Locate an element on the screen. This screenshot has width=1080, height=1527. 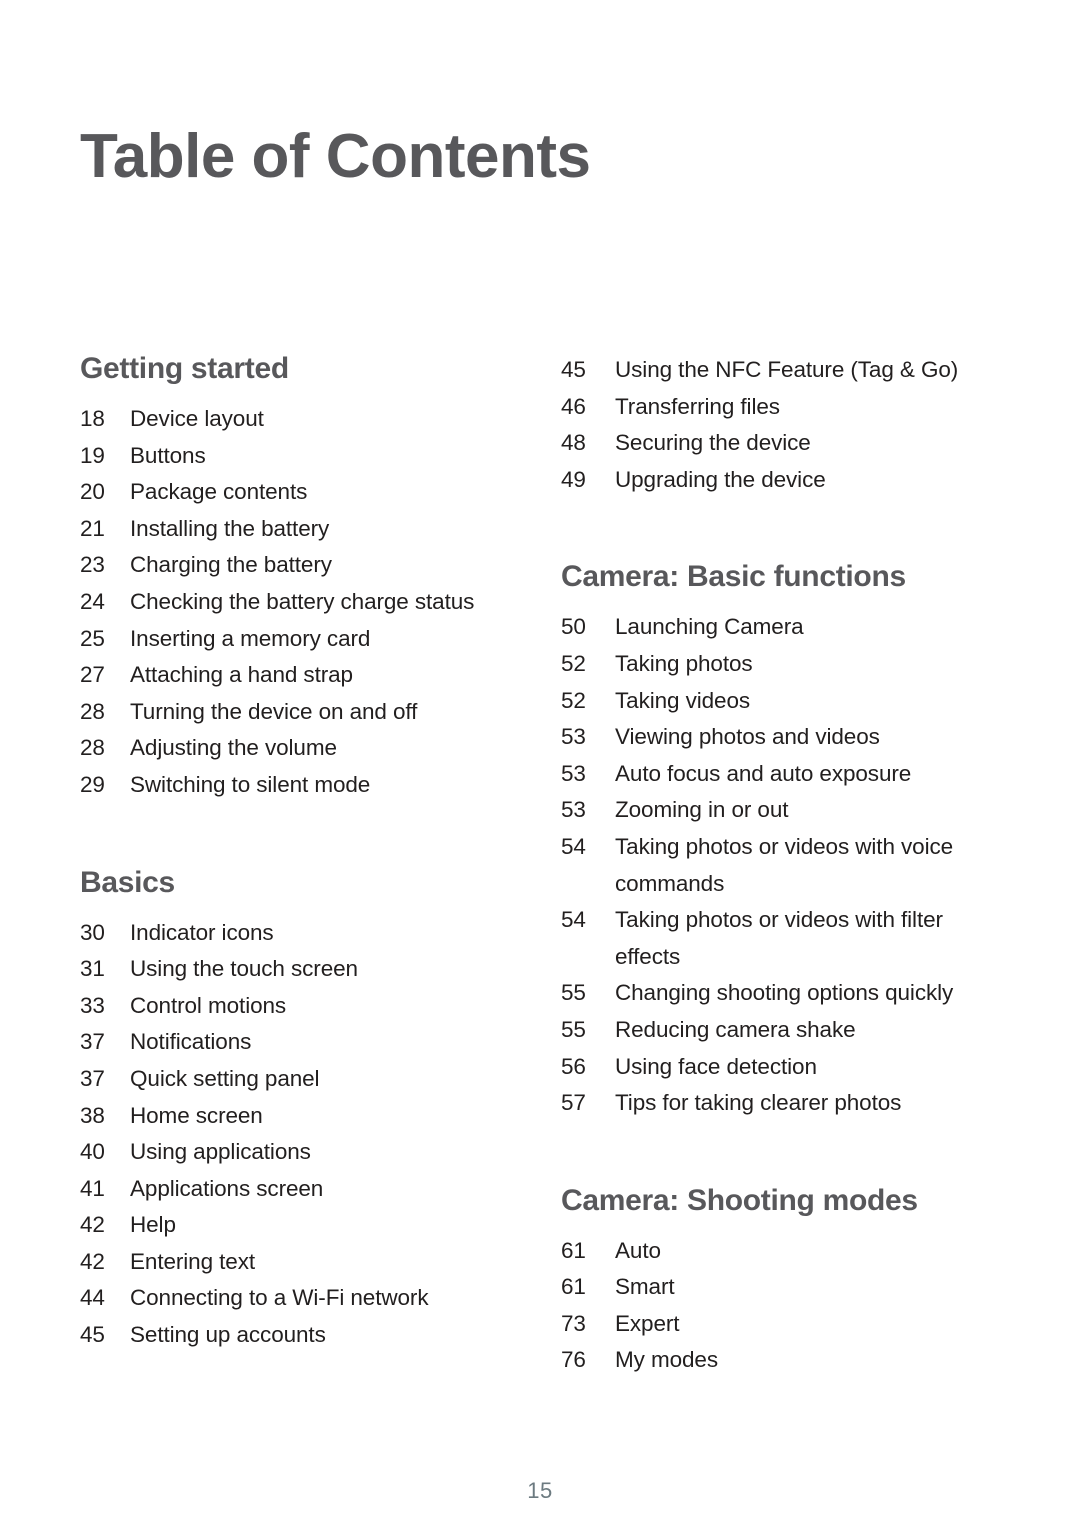
toc-entry: 55 Changing shooting options quickly is located at coordinates (787, 993).